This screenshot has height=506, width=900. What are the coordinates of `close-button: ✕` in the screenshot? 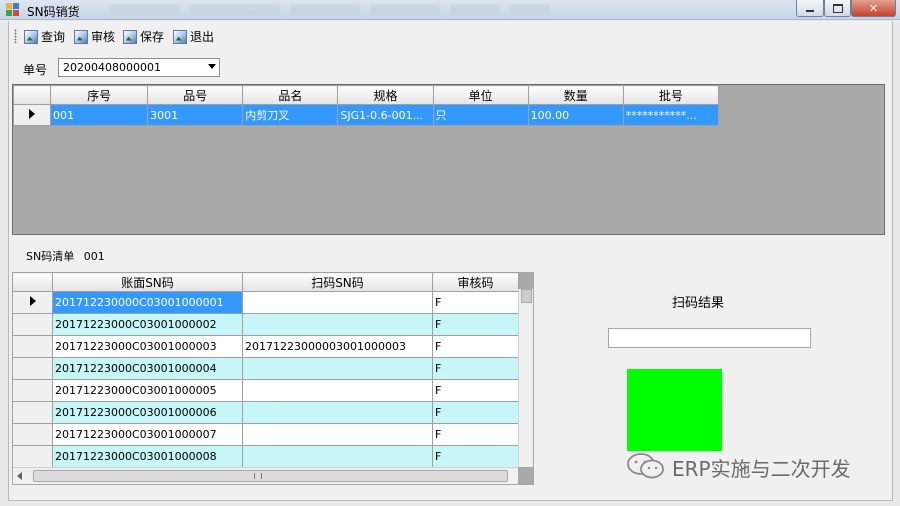 It's located at (873, 8).